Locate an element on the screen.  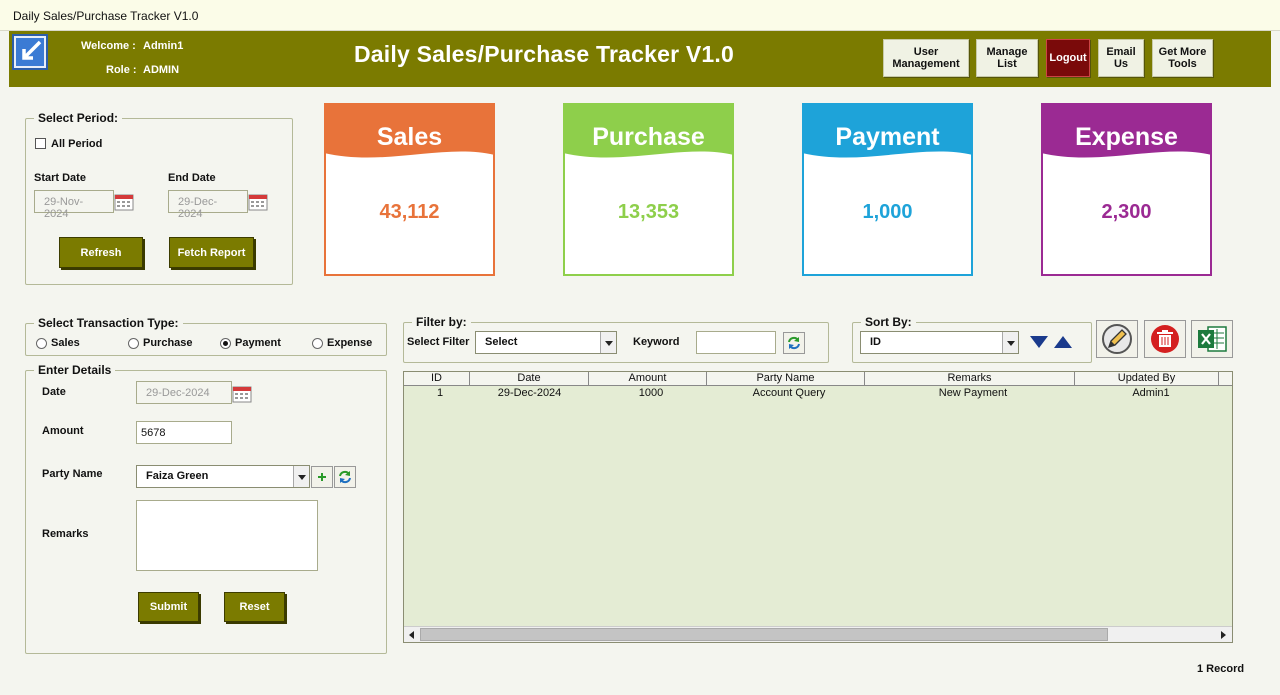
select-filter-label: Select Filter is located at coordinates (438, 342).